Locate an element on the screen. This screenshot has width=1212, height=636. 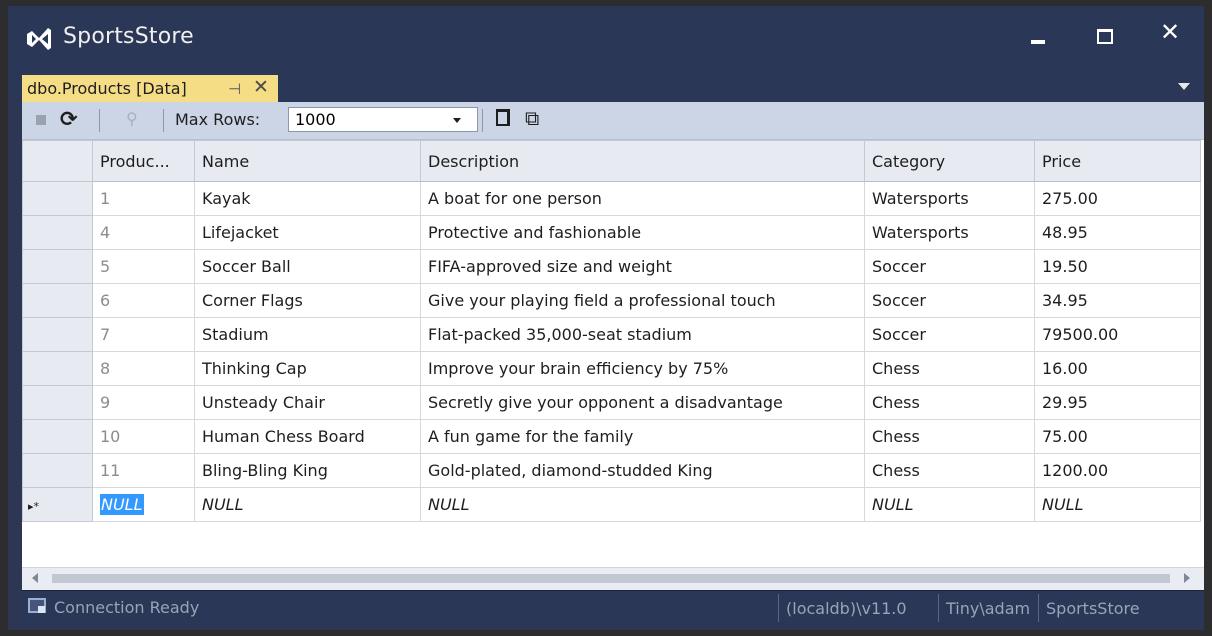
close-window-button: ✕ is located at coordinates (1172, 36).